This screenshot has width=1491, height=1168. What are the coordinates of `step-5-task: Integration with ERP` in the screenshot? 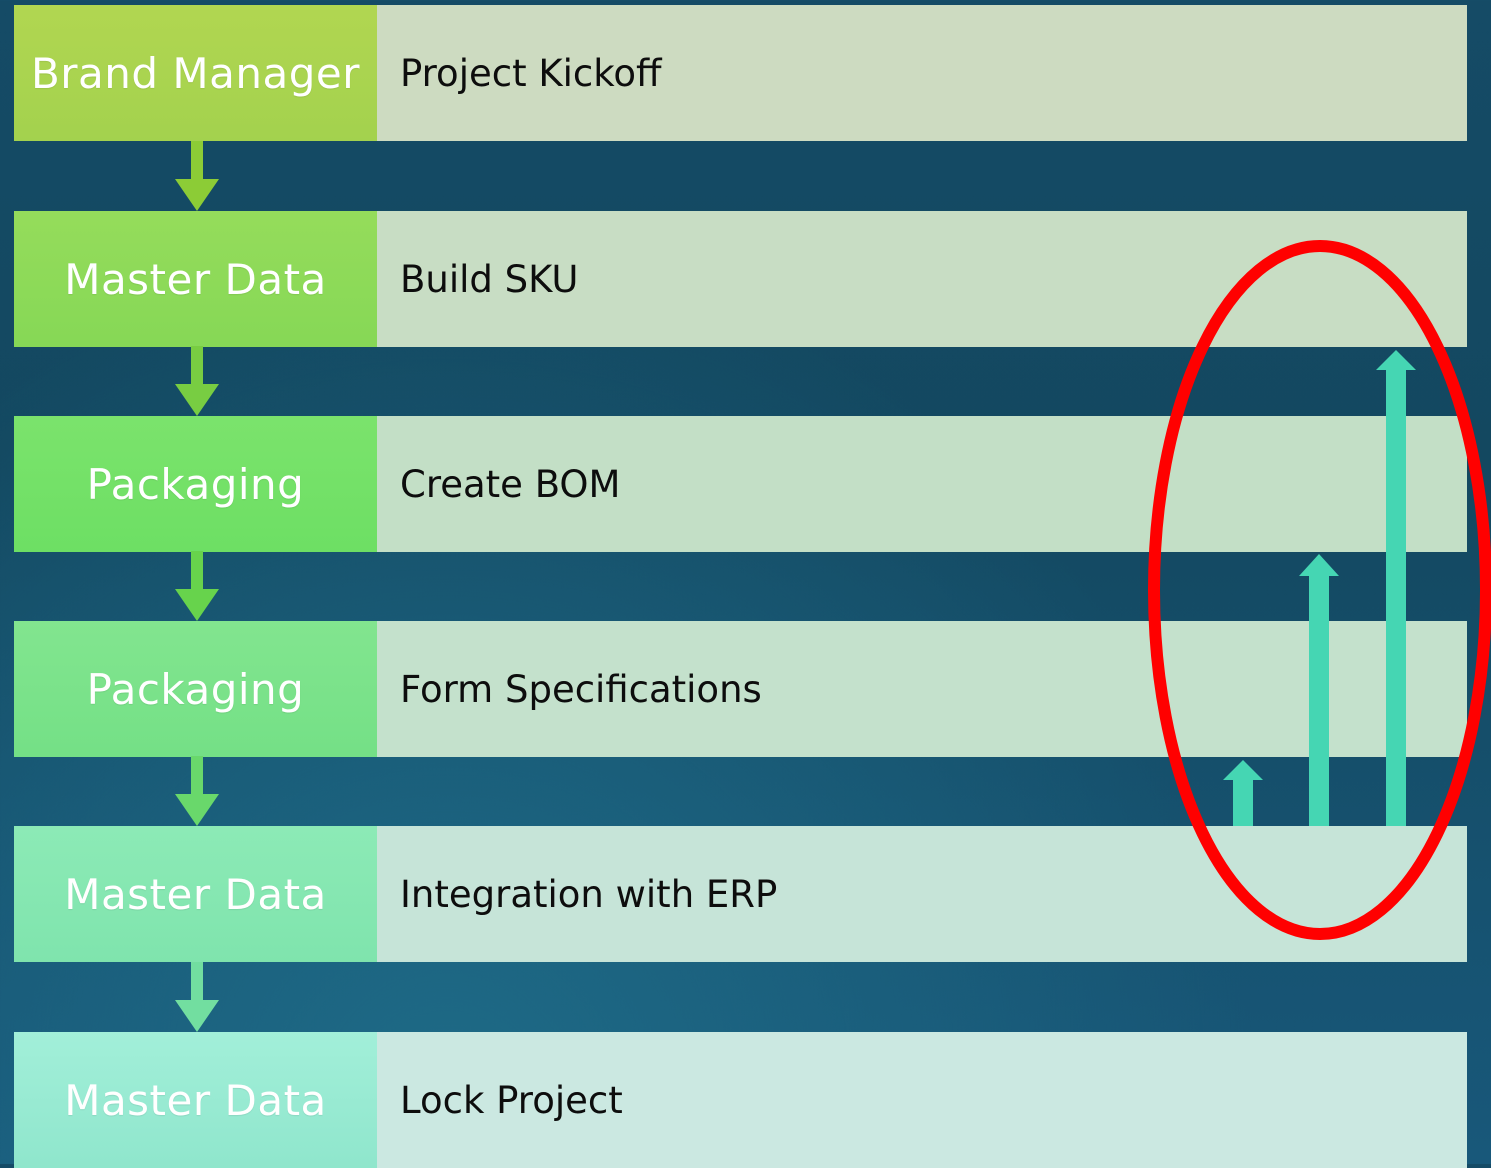 It's located at (922, 894).